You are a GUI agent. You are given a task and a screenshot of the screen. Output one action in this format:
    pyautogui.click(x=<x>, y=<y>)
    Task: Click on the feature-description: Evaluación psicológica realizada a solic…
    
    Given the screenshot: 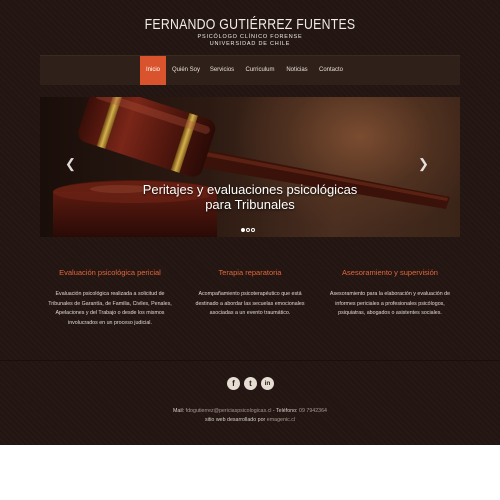 What is the action you would take?
    pyautogui.click(x=110, y=309)
    